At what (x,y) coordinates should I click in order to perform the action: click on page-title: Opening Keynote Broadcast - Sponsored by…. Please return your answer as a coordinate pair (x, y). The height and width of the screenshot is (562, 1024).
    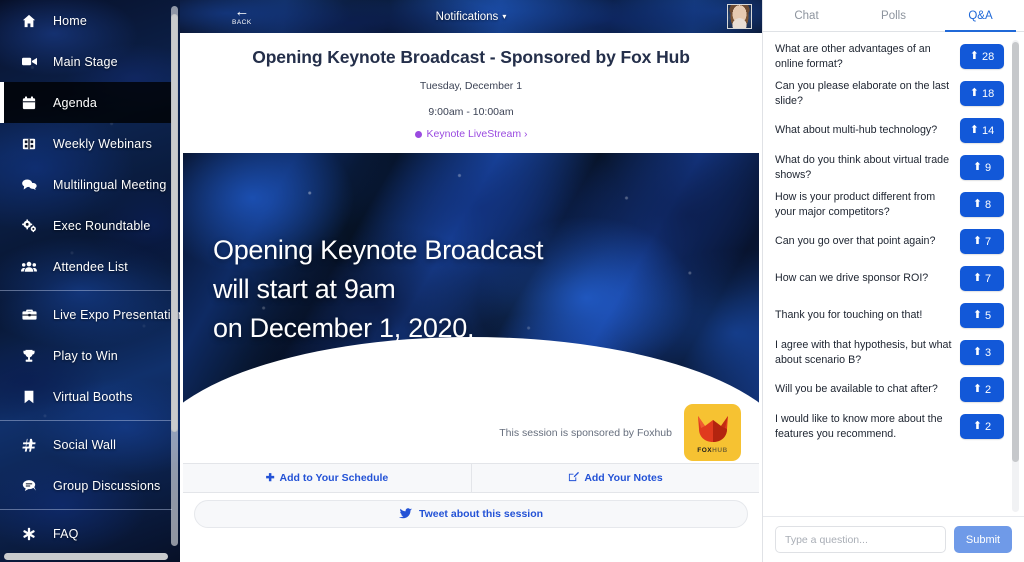
    Looking at the image, I should click on (471, 57).